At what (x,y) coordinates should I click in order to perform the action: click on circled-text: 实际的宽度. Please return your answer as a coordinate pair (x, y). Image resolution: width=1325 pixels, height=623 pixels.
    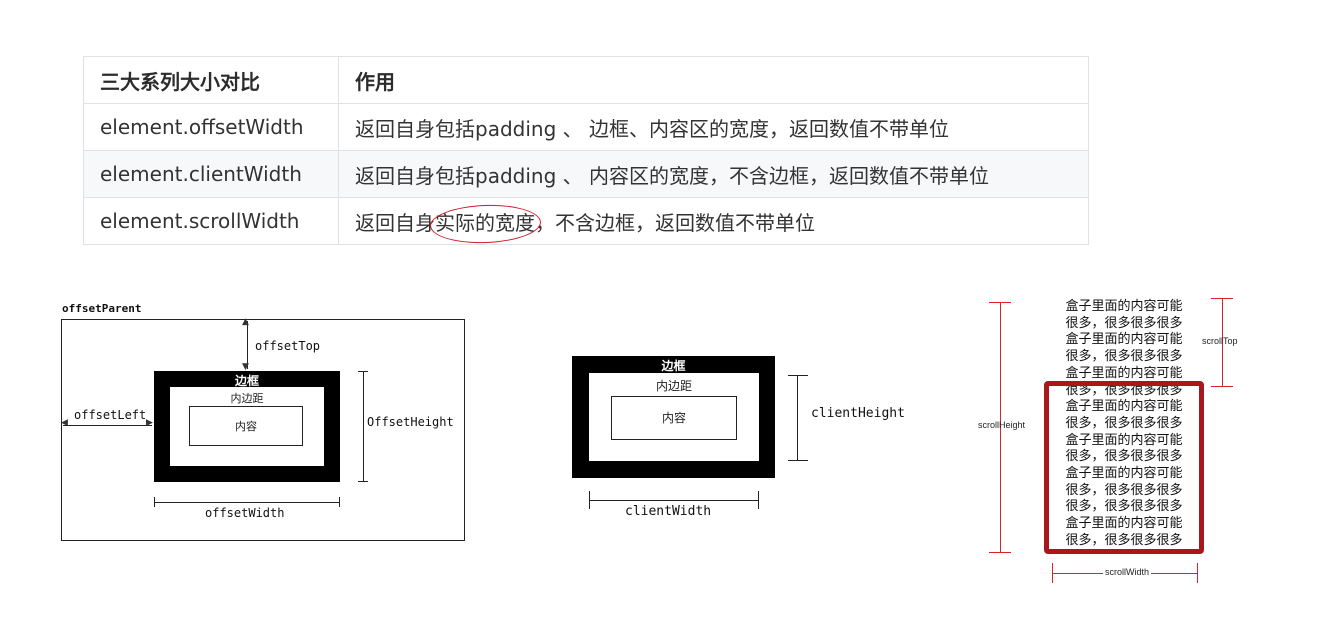
    Looking at the image, I should click on (485, 222).